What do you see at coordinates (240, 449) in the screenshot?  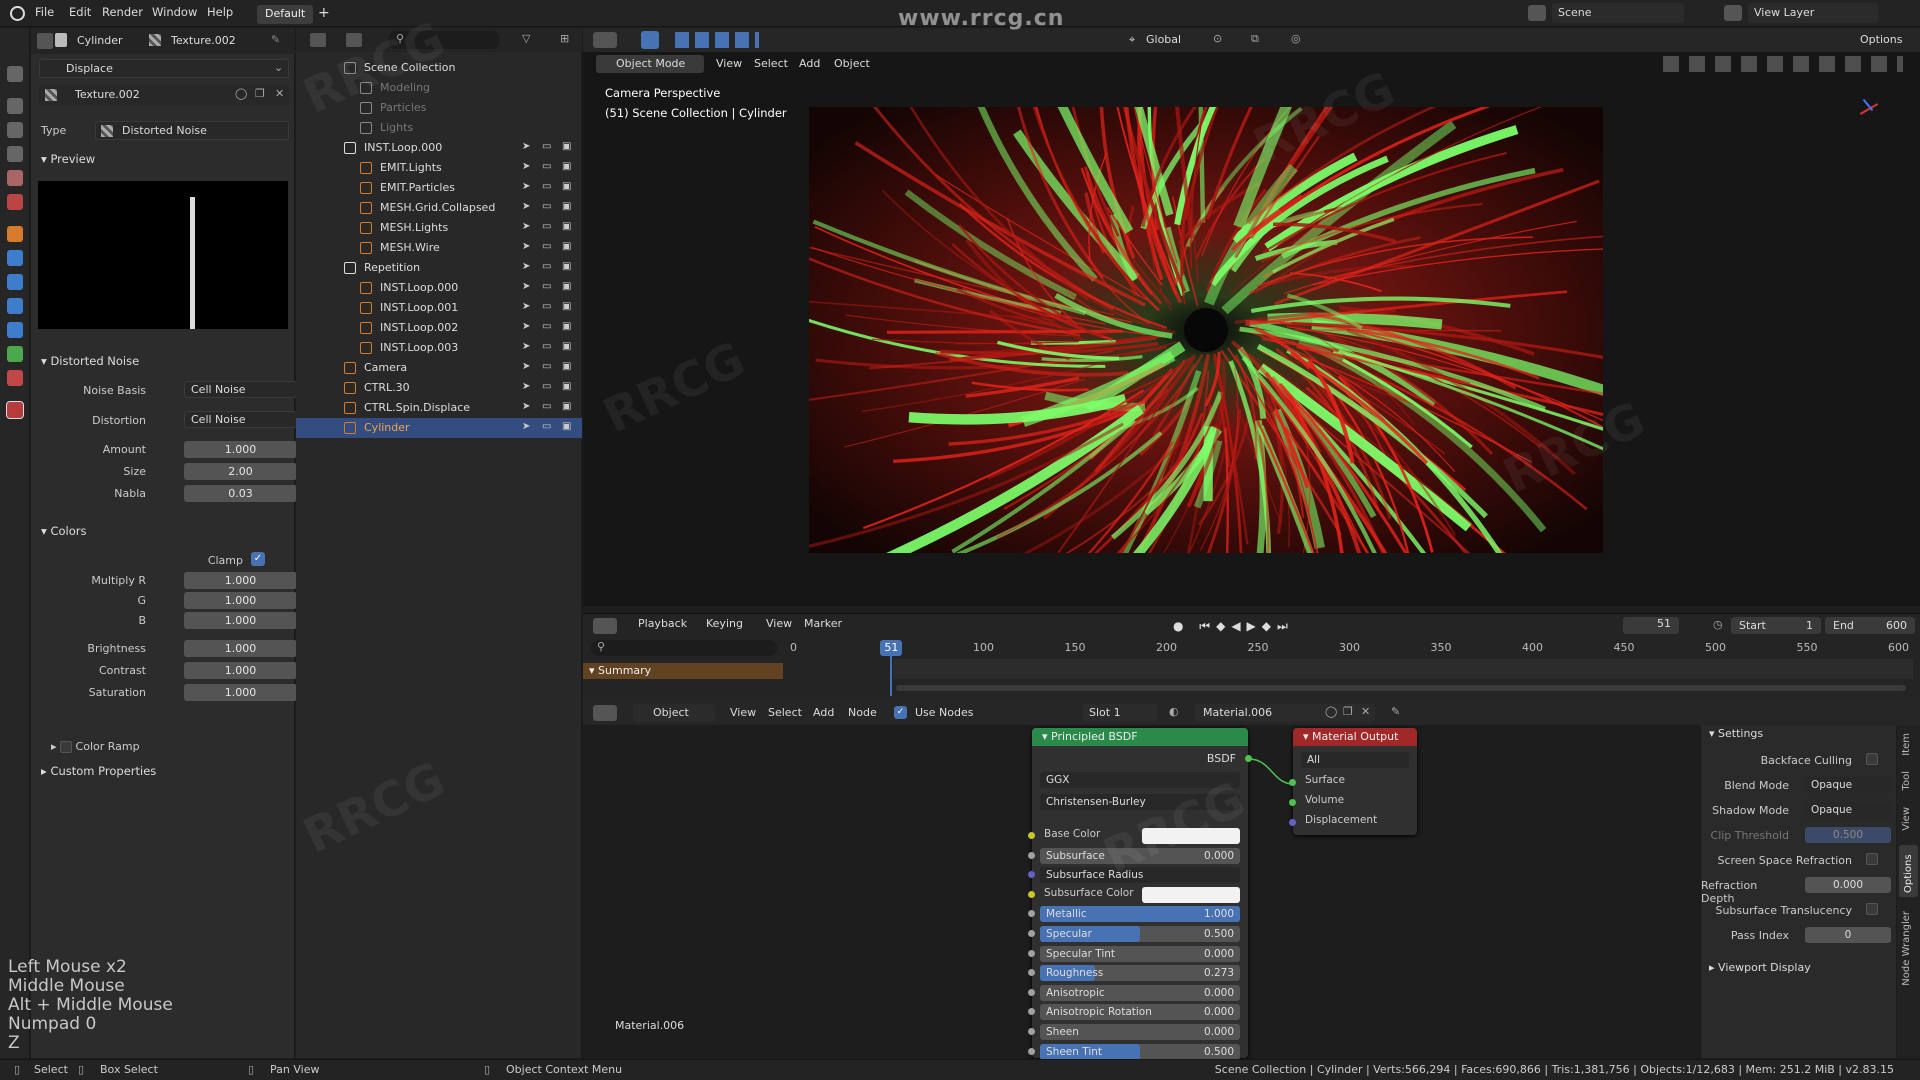 I see `amount-field: 1.000` at bounding box center [240, 449].